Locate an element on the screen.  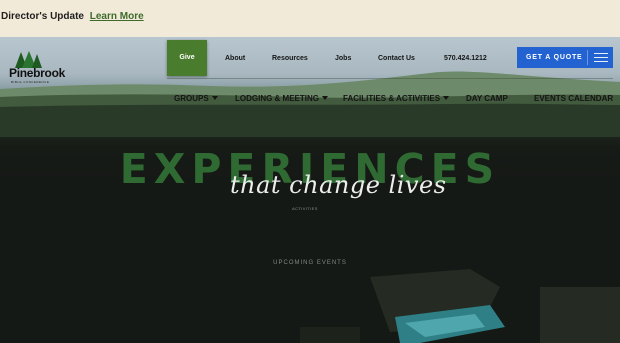
nav-divider is located at coordinates (390, 78).